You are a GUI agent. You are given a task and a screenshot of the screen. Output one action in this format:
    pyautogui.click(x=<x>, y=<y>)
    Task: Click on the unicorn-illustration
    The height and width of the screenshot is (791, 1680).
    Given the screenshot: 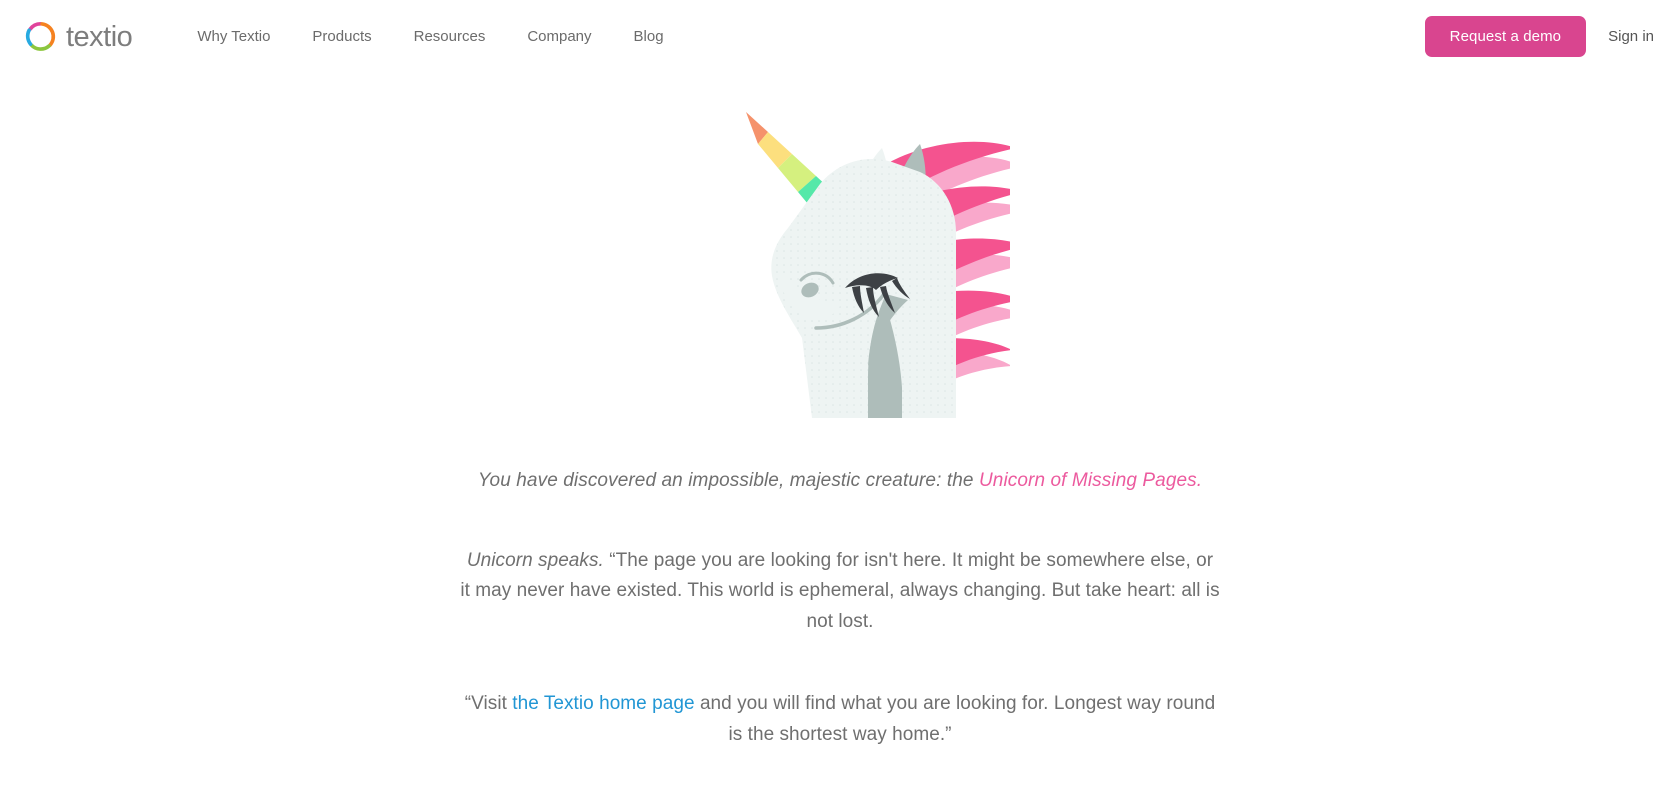 What is the action you would take?
    pyautogui.click(x=840, y=258)
    